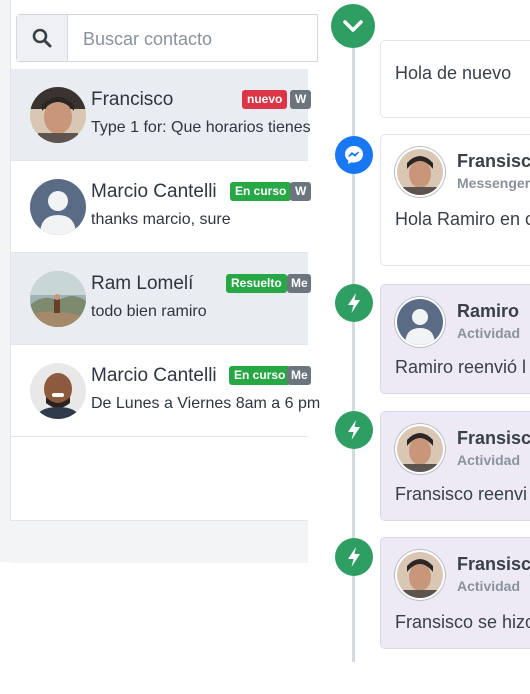 The height and width of the screenshot is (694, 530). I want to click on card-message: Fransisco se hizo, so click(462, 622).